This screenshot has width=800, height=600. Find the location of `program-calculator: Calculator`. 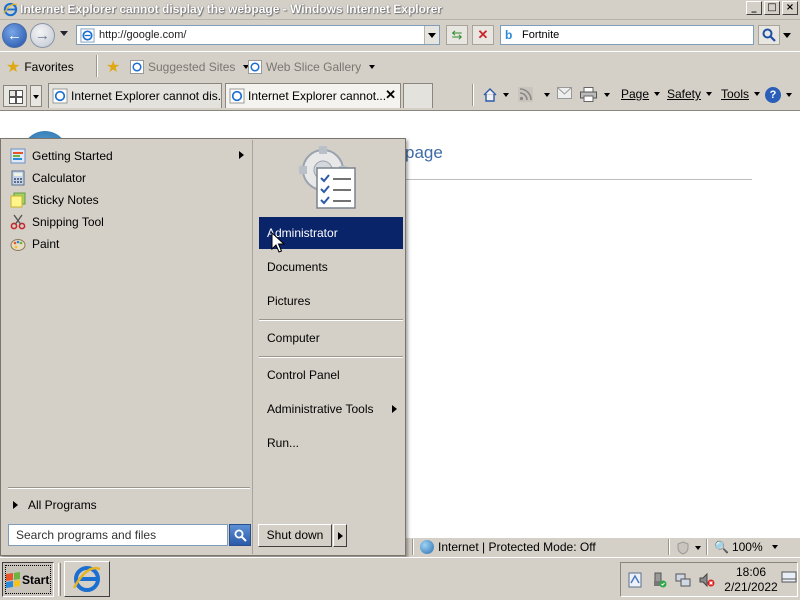

program-calculator: Calculator is located at coordinates (48, 178).